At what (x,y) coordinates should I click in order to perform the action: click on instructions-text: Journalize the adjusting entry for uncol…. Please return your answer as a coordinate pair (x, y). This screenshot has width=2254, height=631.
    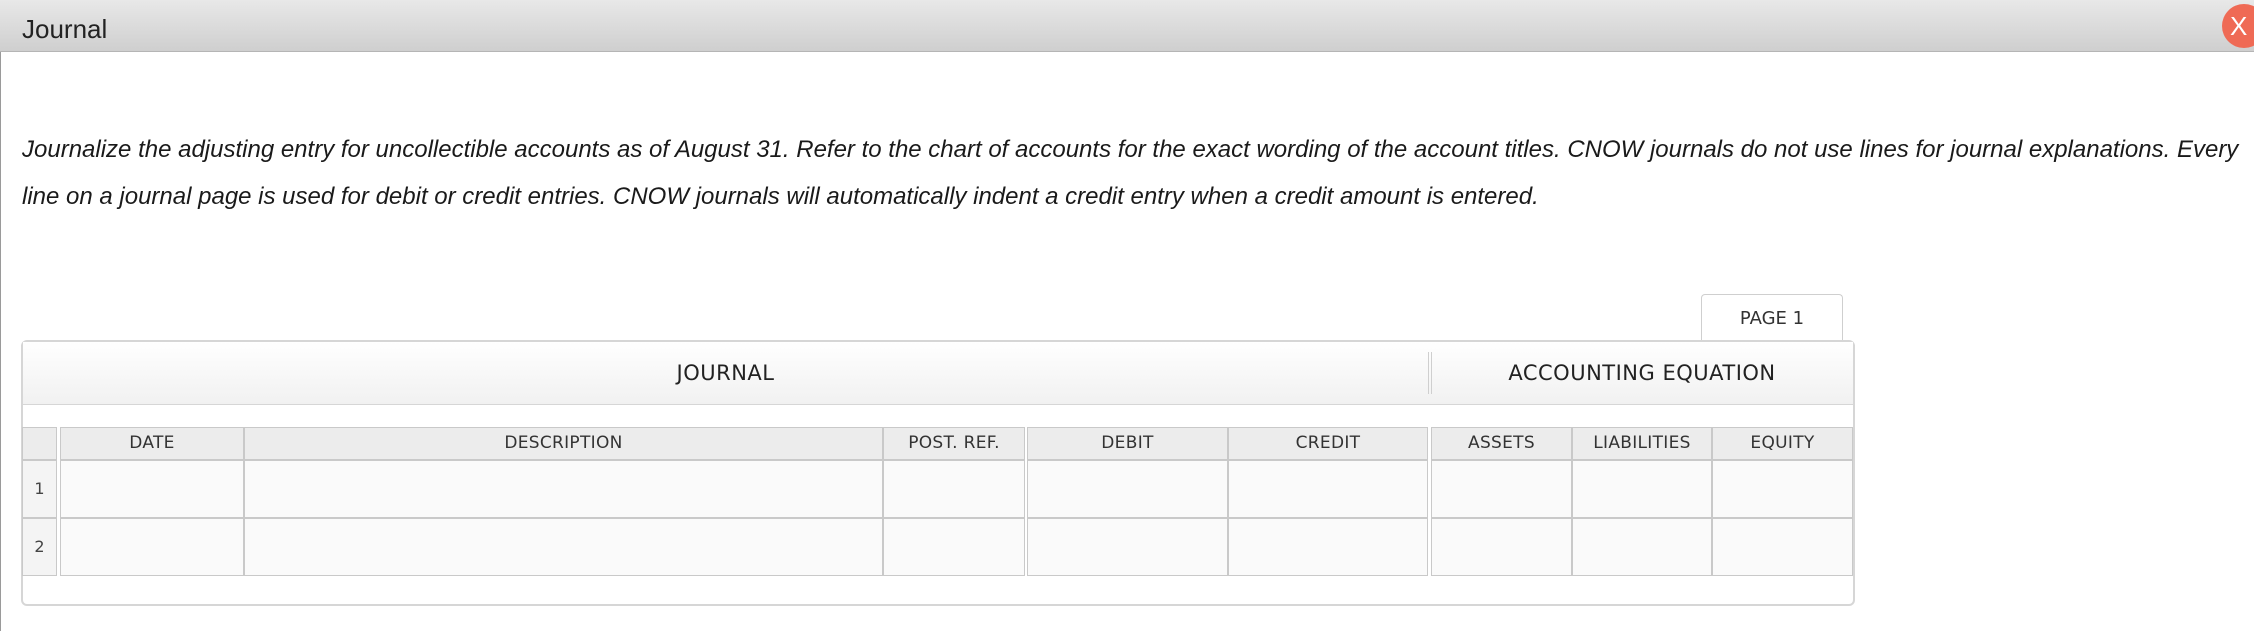
    Looking at the image, I should click on (1130, 173).